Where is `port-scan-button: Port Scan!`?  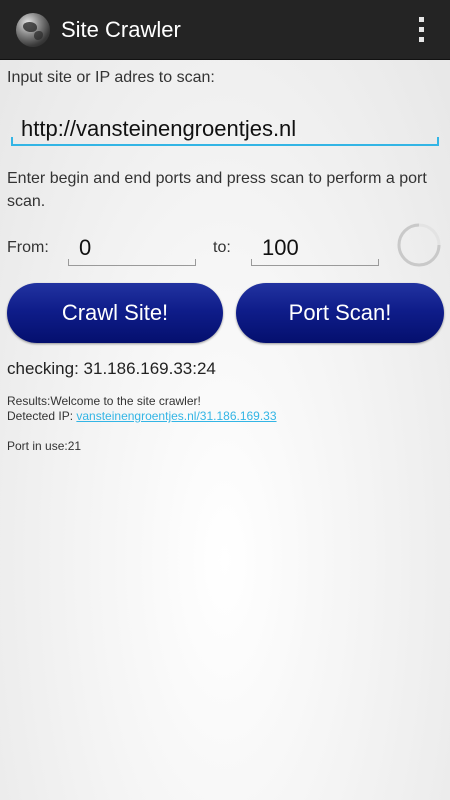 port-scan-button: Port Scan! is located at coordinates (340, 313).